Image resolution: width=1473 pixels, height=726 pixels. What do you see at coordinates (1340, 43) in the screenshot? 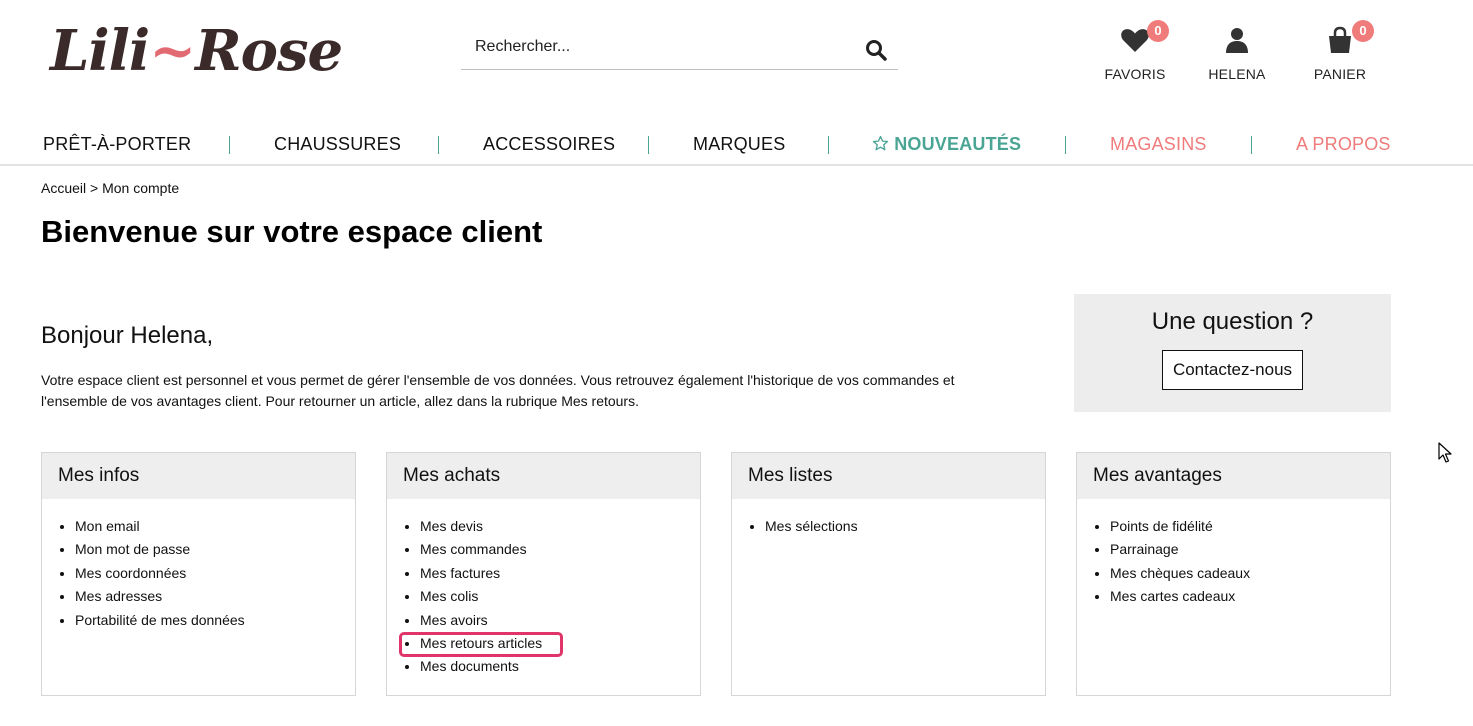
I see `shopping-bag-icon` at bounding box center [1340, 43].